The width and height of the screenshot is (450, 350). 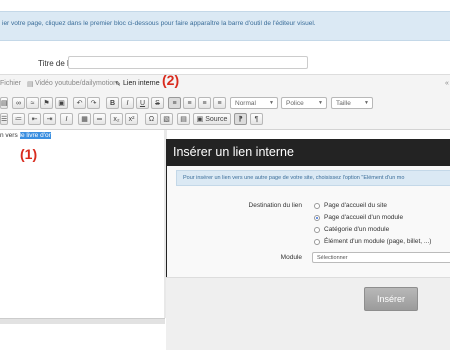 I want to click on align-left-icon: ≡, so click(x=174, y=103).